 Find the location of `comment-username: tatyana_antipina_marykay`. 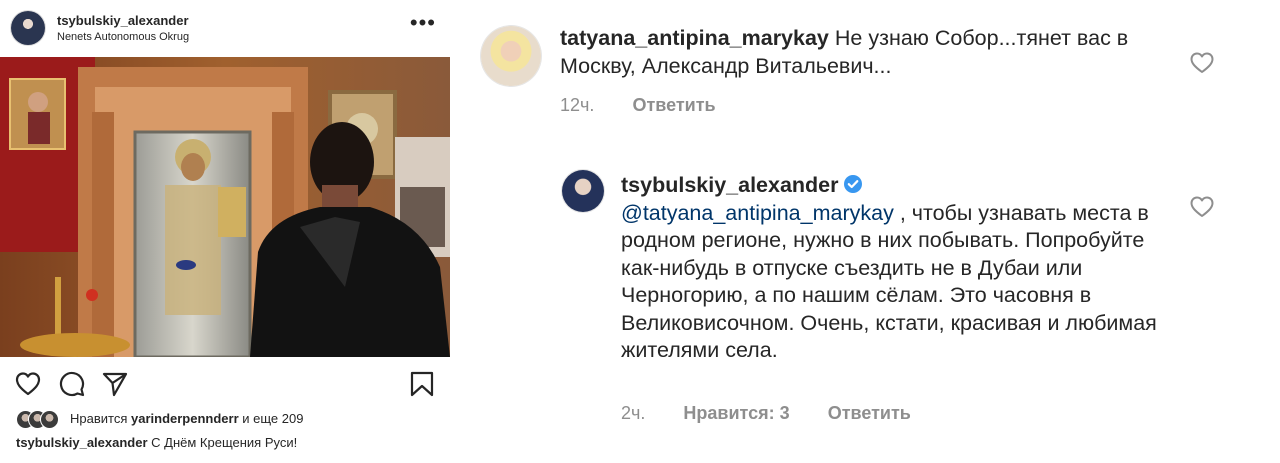

comment-username: tatyana_antipina_marykay is located at coordinates (694, 38).